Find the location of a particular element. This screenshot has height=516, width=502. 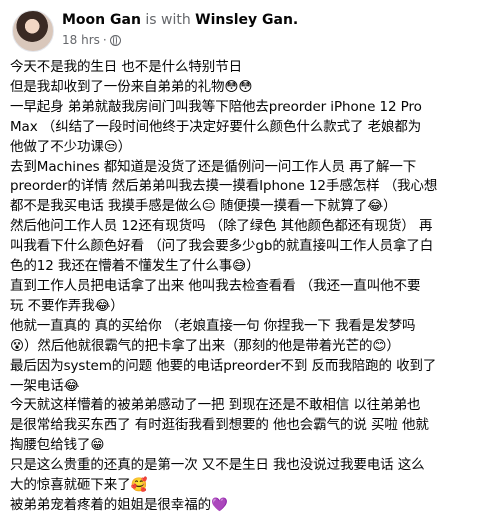

post-text-line: 直到工作人员把电话拿了出来 他叫我去检查看看 （我还一直叫他不要 is located at coordinates (215, 285).